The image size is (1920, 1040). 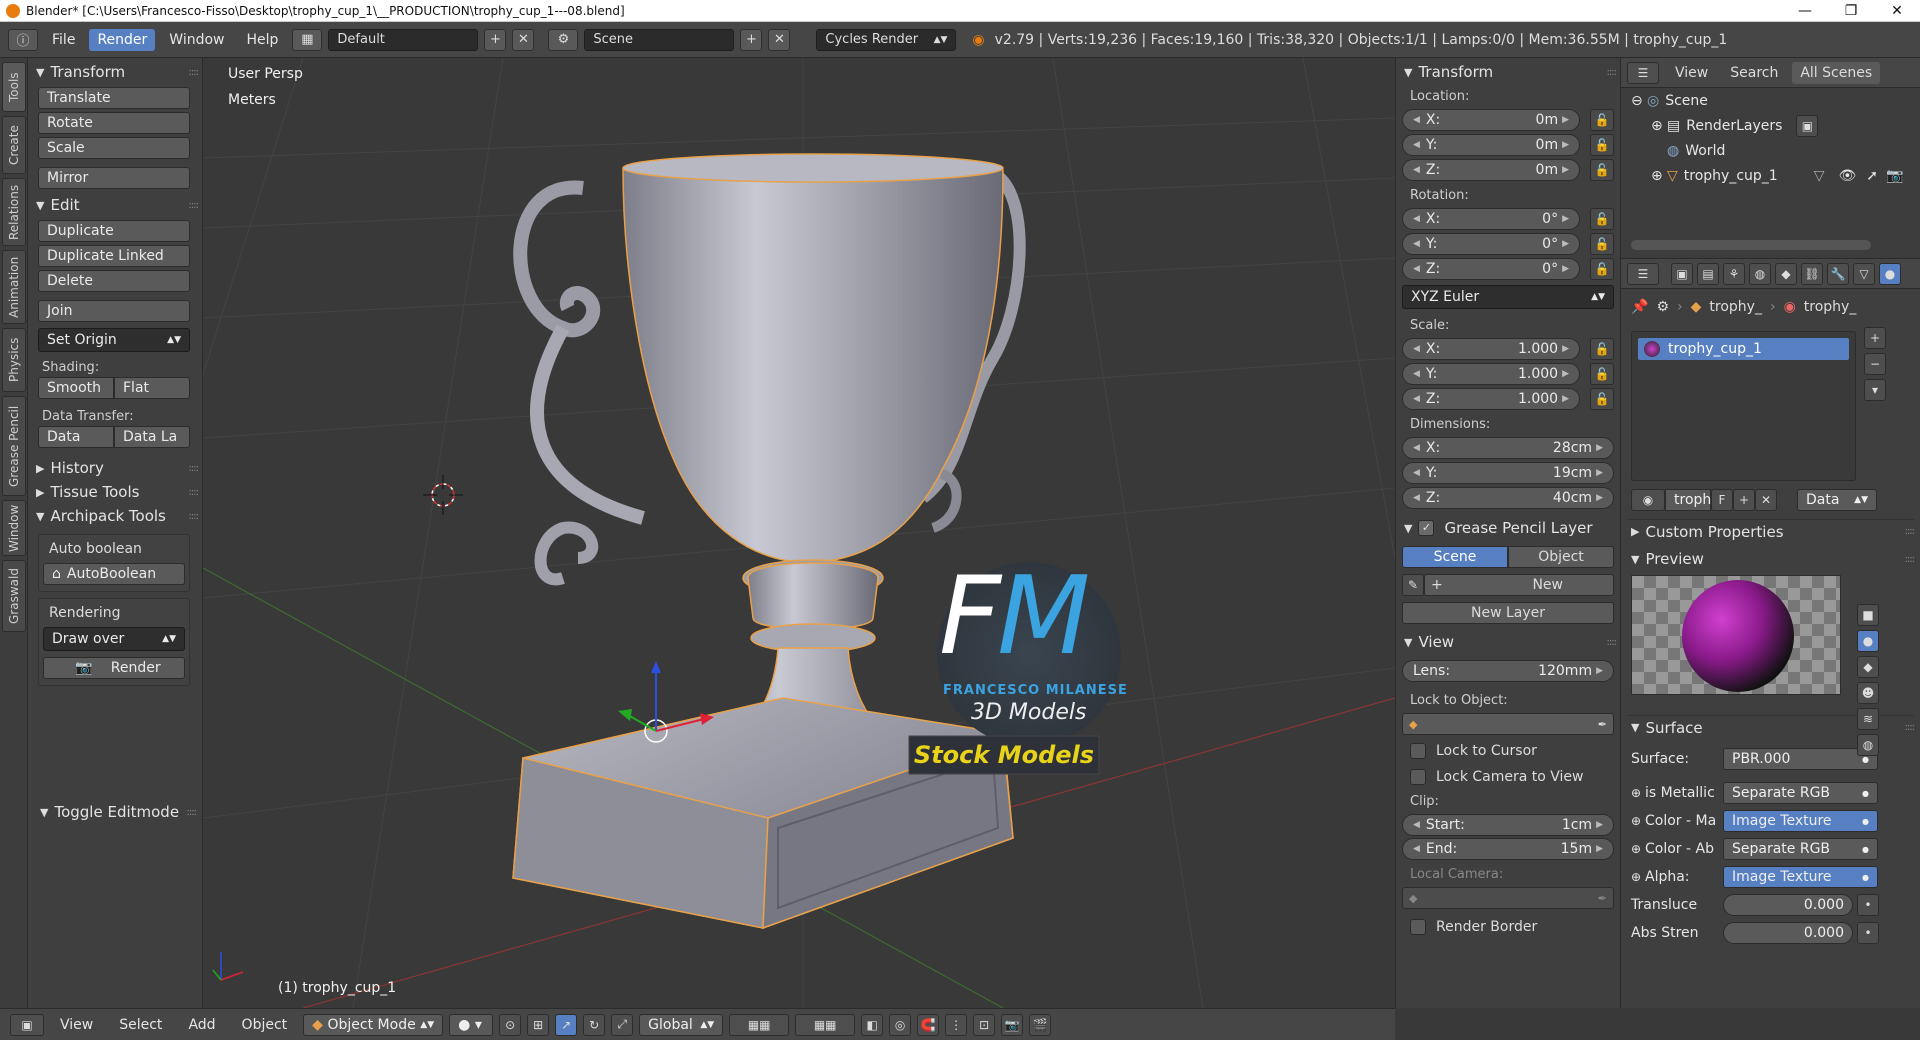 What do you see at coordinates (510, 1024) in the screenshot?
I see `pivot-point-icon: ⊙` at bounding box center [510, 1024].